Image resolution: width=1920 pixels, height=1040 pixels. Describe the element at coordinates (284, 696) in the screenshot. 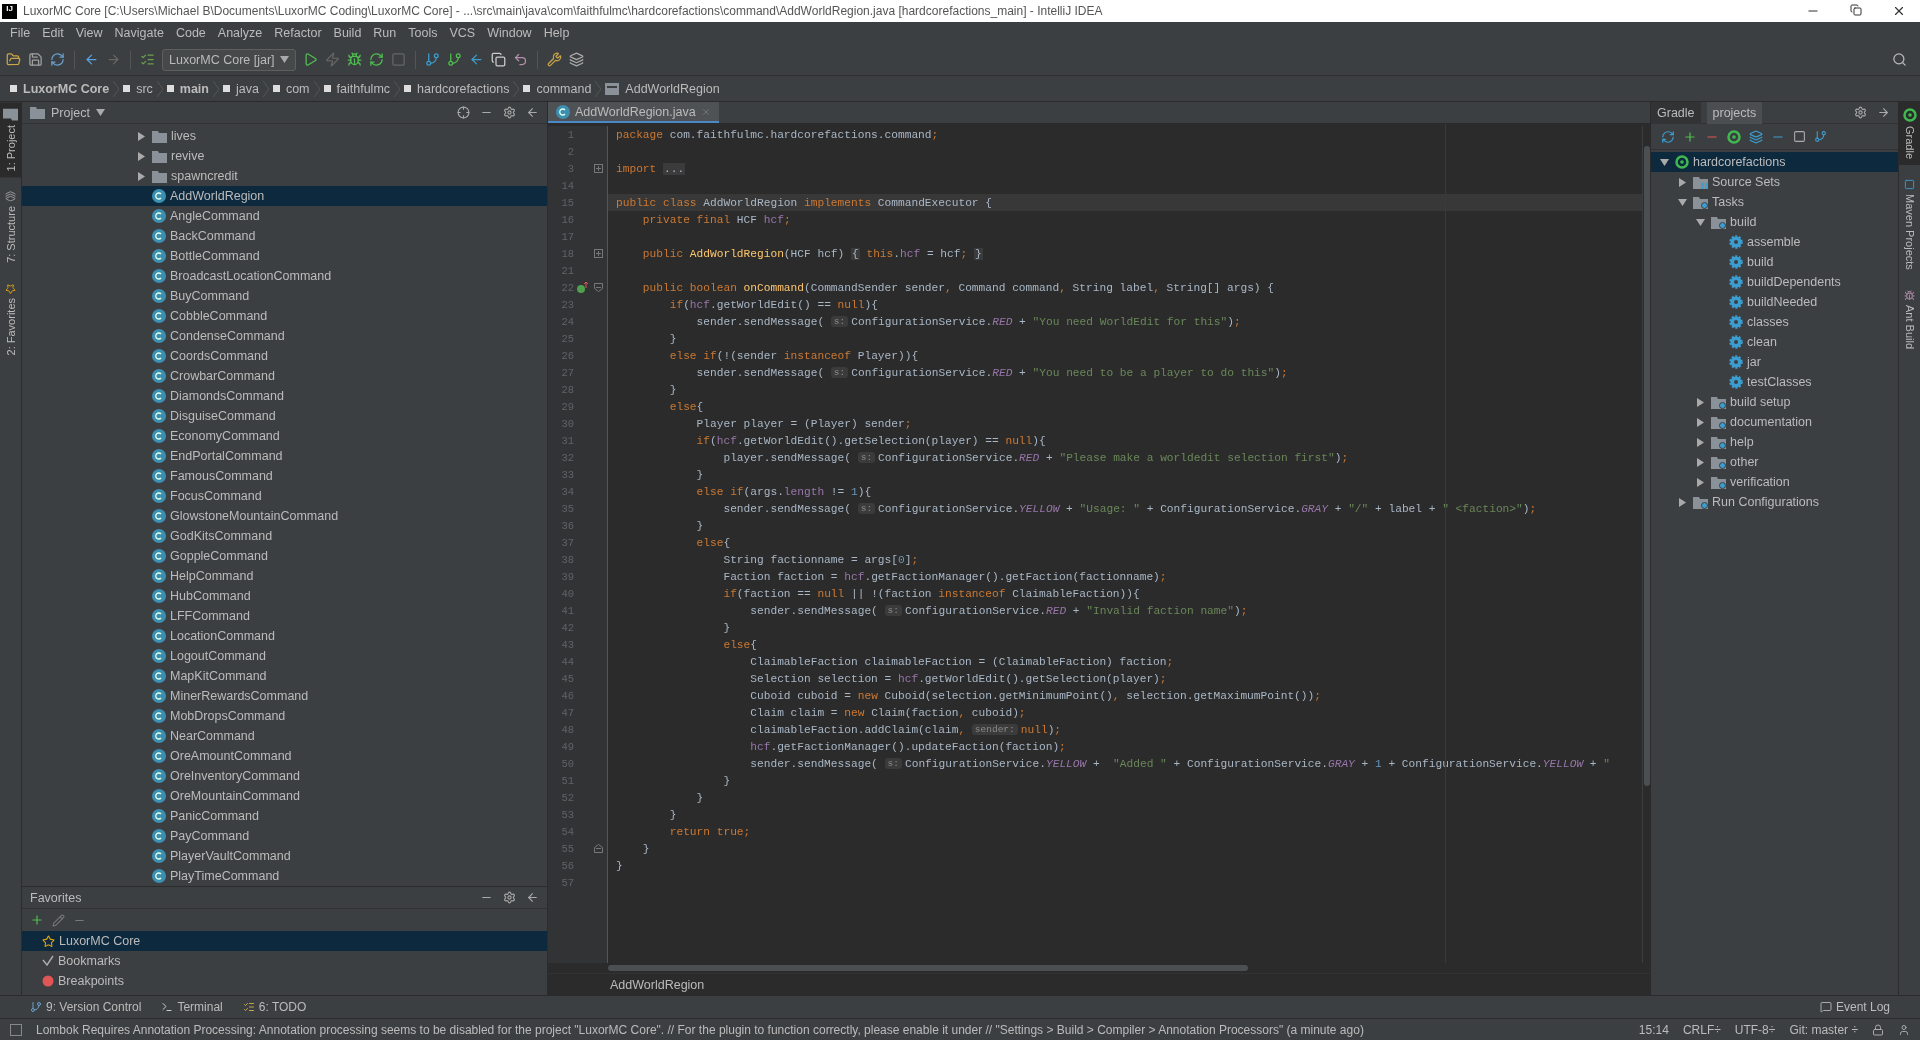

I see `tree-item: MinerRewardsCommand` at that location.